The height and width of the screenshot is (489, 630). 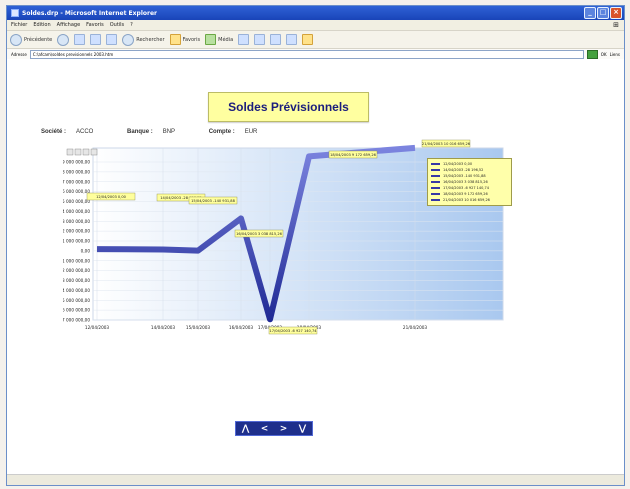 What do you see at coordinates (163, 327) in the screenshot?
I see `x-tick-label: 14/04/2003` at bounding box center [163, 327].